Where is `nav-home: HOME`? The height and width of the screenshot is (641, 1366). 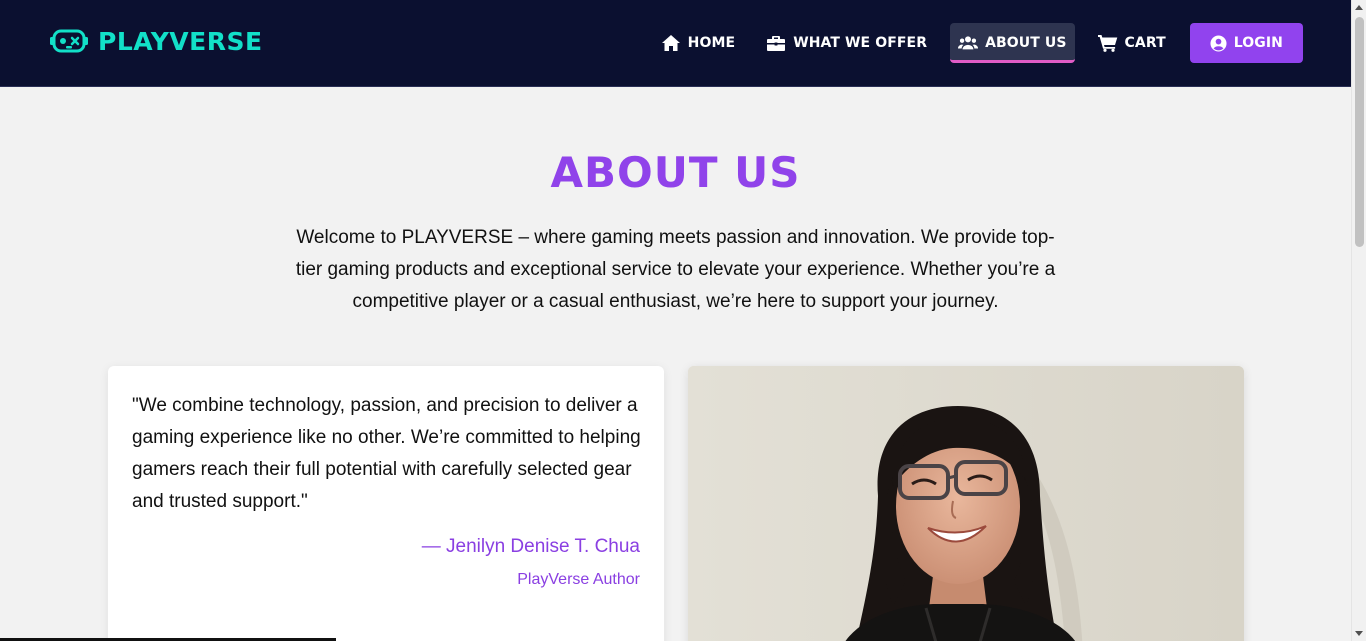 nav-home: HOME is located at coordinates (698, 43).